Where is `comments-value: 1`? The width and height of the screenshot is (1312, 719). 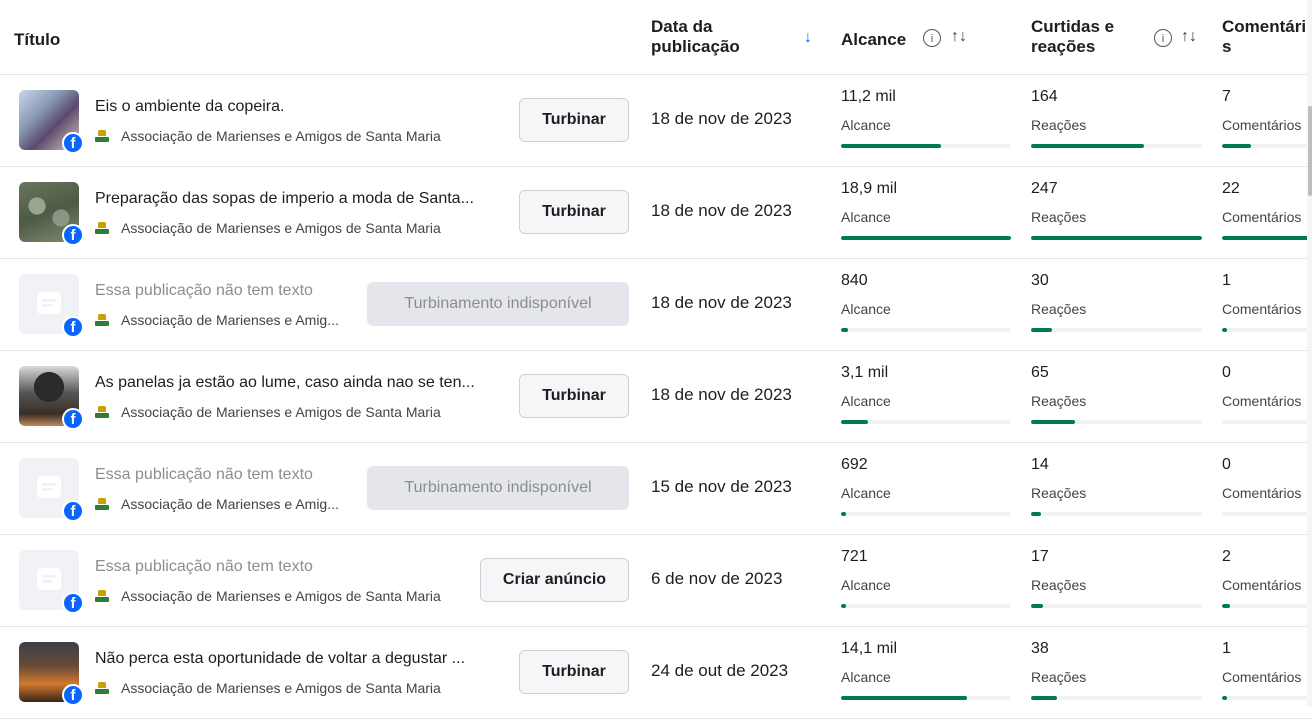 comments-value: 1 is located at coordinates (1226, 280).